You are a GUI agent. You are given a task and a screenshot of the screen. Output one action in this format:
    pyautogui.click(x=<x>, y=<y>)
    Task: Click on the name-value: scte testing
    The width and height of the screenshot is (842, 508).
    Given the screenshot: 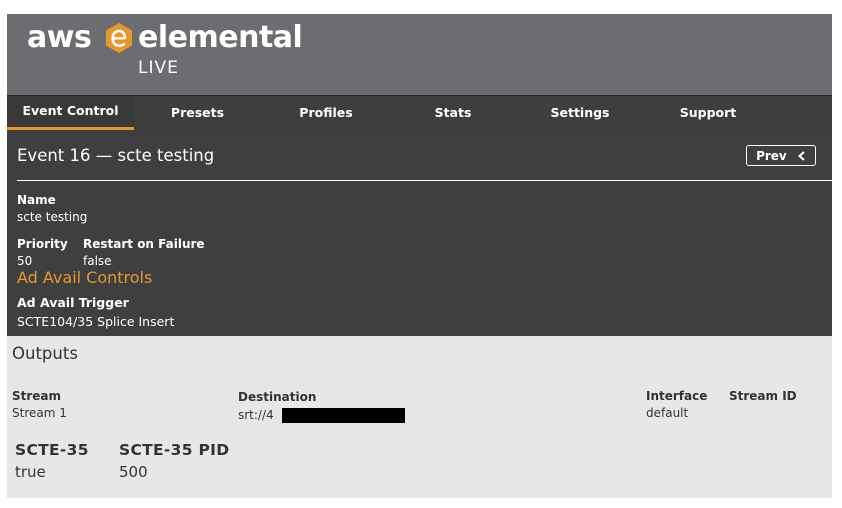 What is the action you would take?
    pyautogui.click(x=52, y=217)
    